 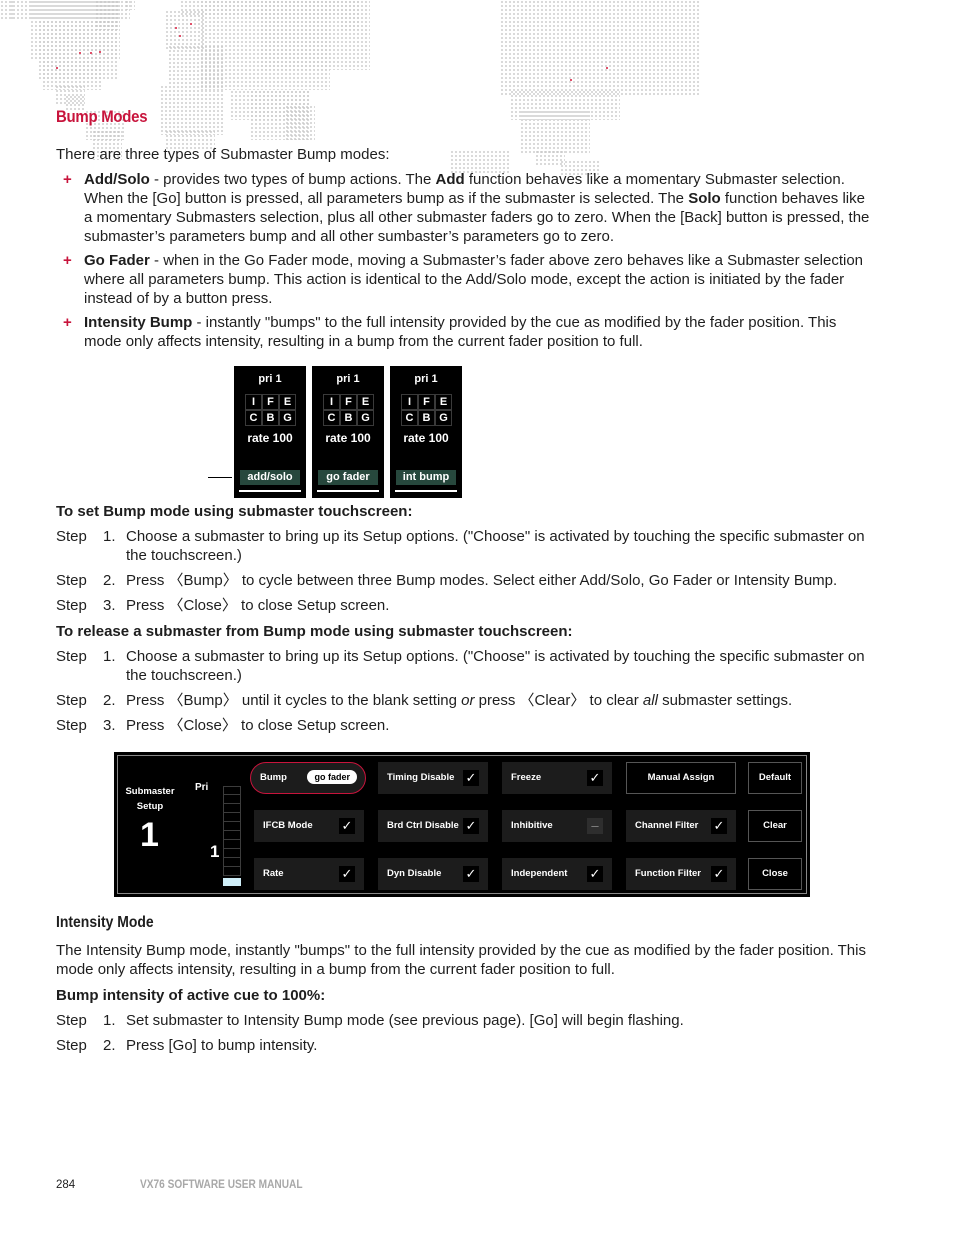 What do you see at coordinates (66, 1185) in the screenshot?
I see `page-number: 284` at bounding box center [66, 1185].